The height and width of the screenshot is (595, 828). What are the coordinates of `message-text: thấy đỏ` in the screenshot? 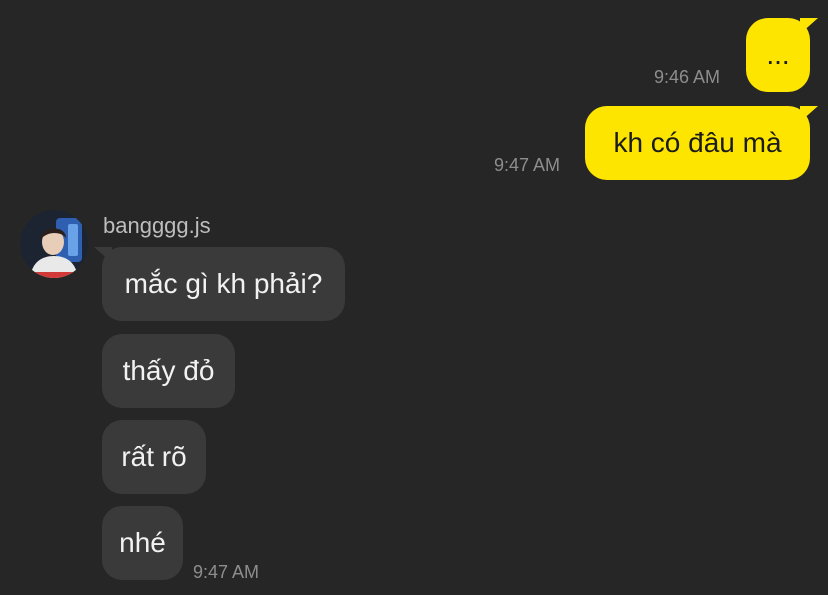 It's located at (168, 370).